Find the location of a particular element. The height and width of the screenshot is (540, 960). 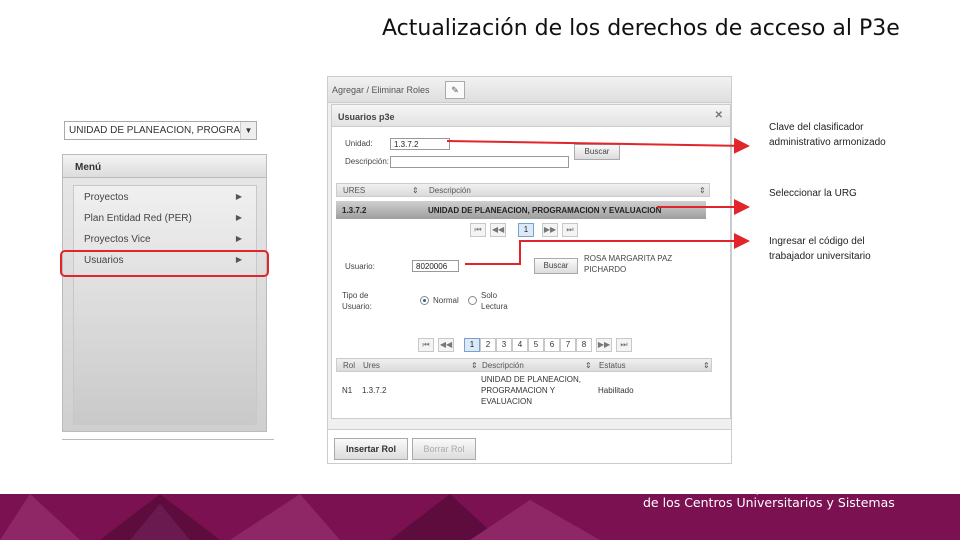

annotation-urg: Seleccionar la URG is located at coordinates (813, 193).